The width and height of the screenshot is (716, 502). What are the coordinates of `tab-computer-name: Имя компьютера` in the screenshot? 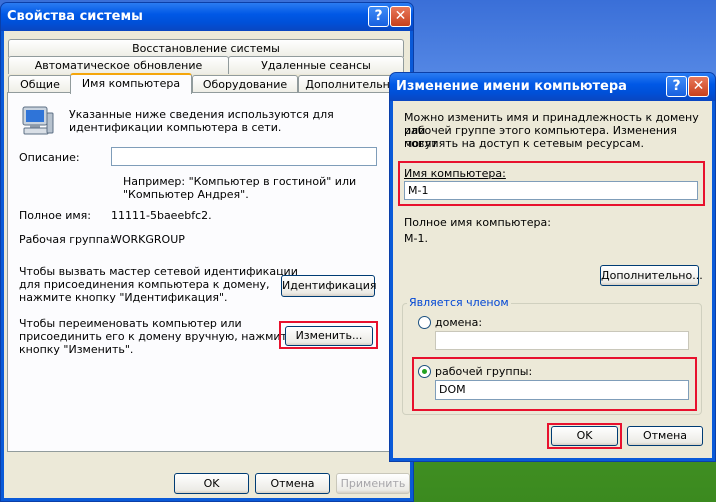 It's located at (131, 83).